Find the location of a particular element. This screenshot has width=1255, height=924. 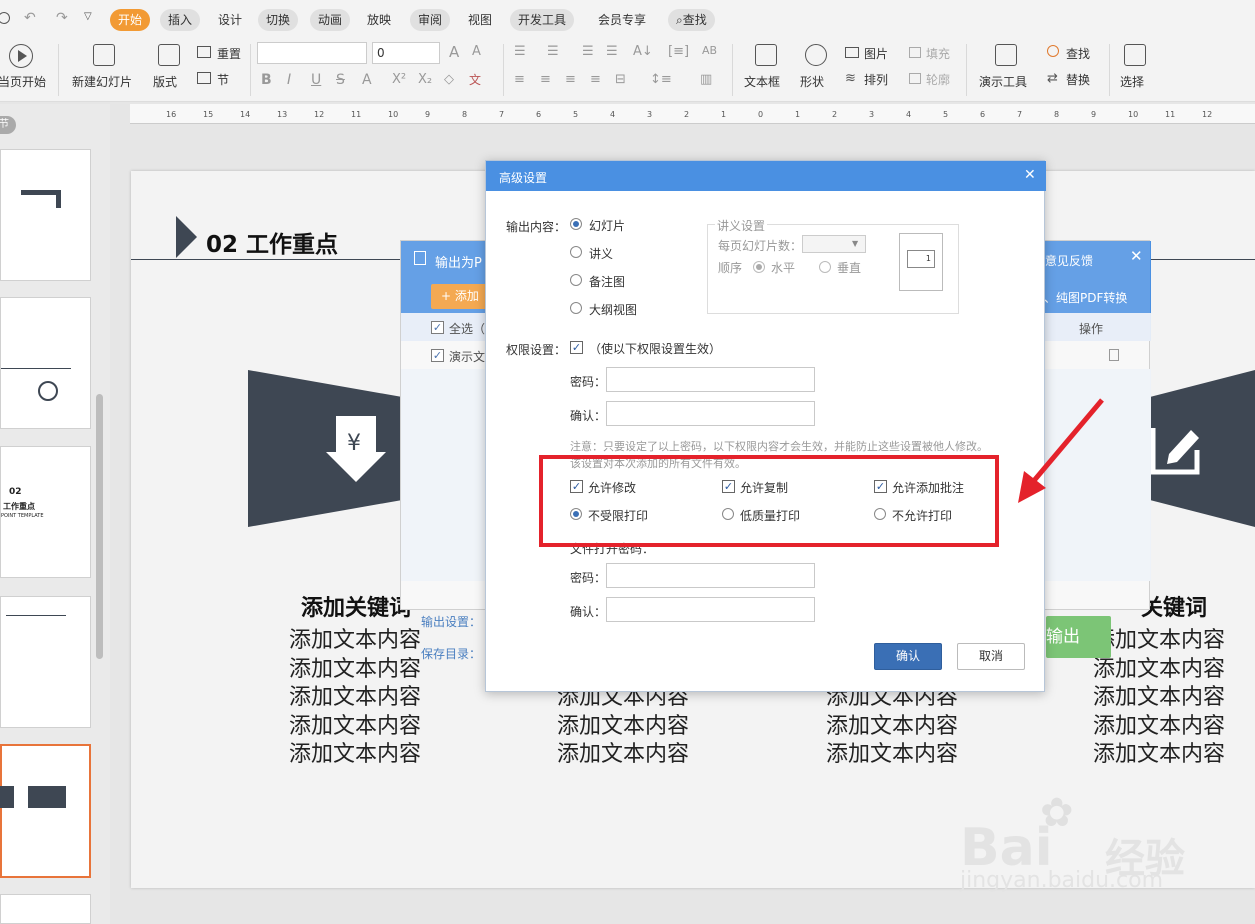

find-button: 查找 is located at coordinates (1078, 53).